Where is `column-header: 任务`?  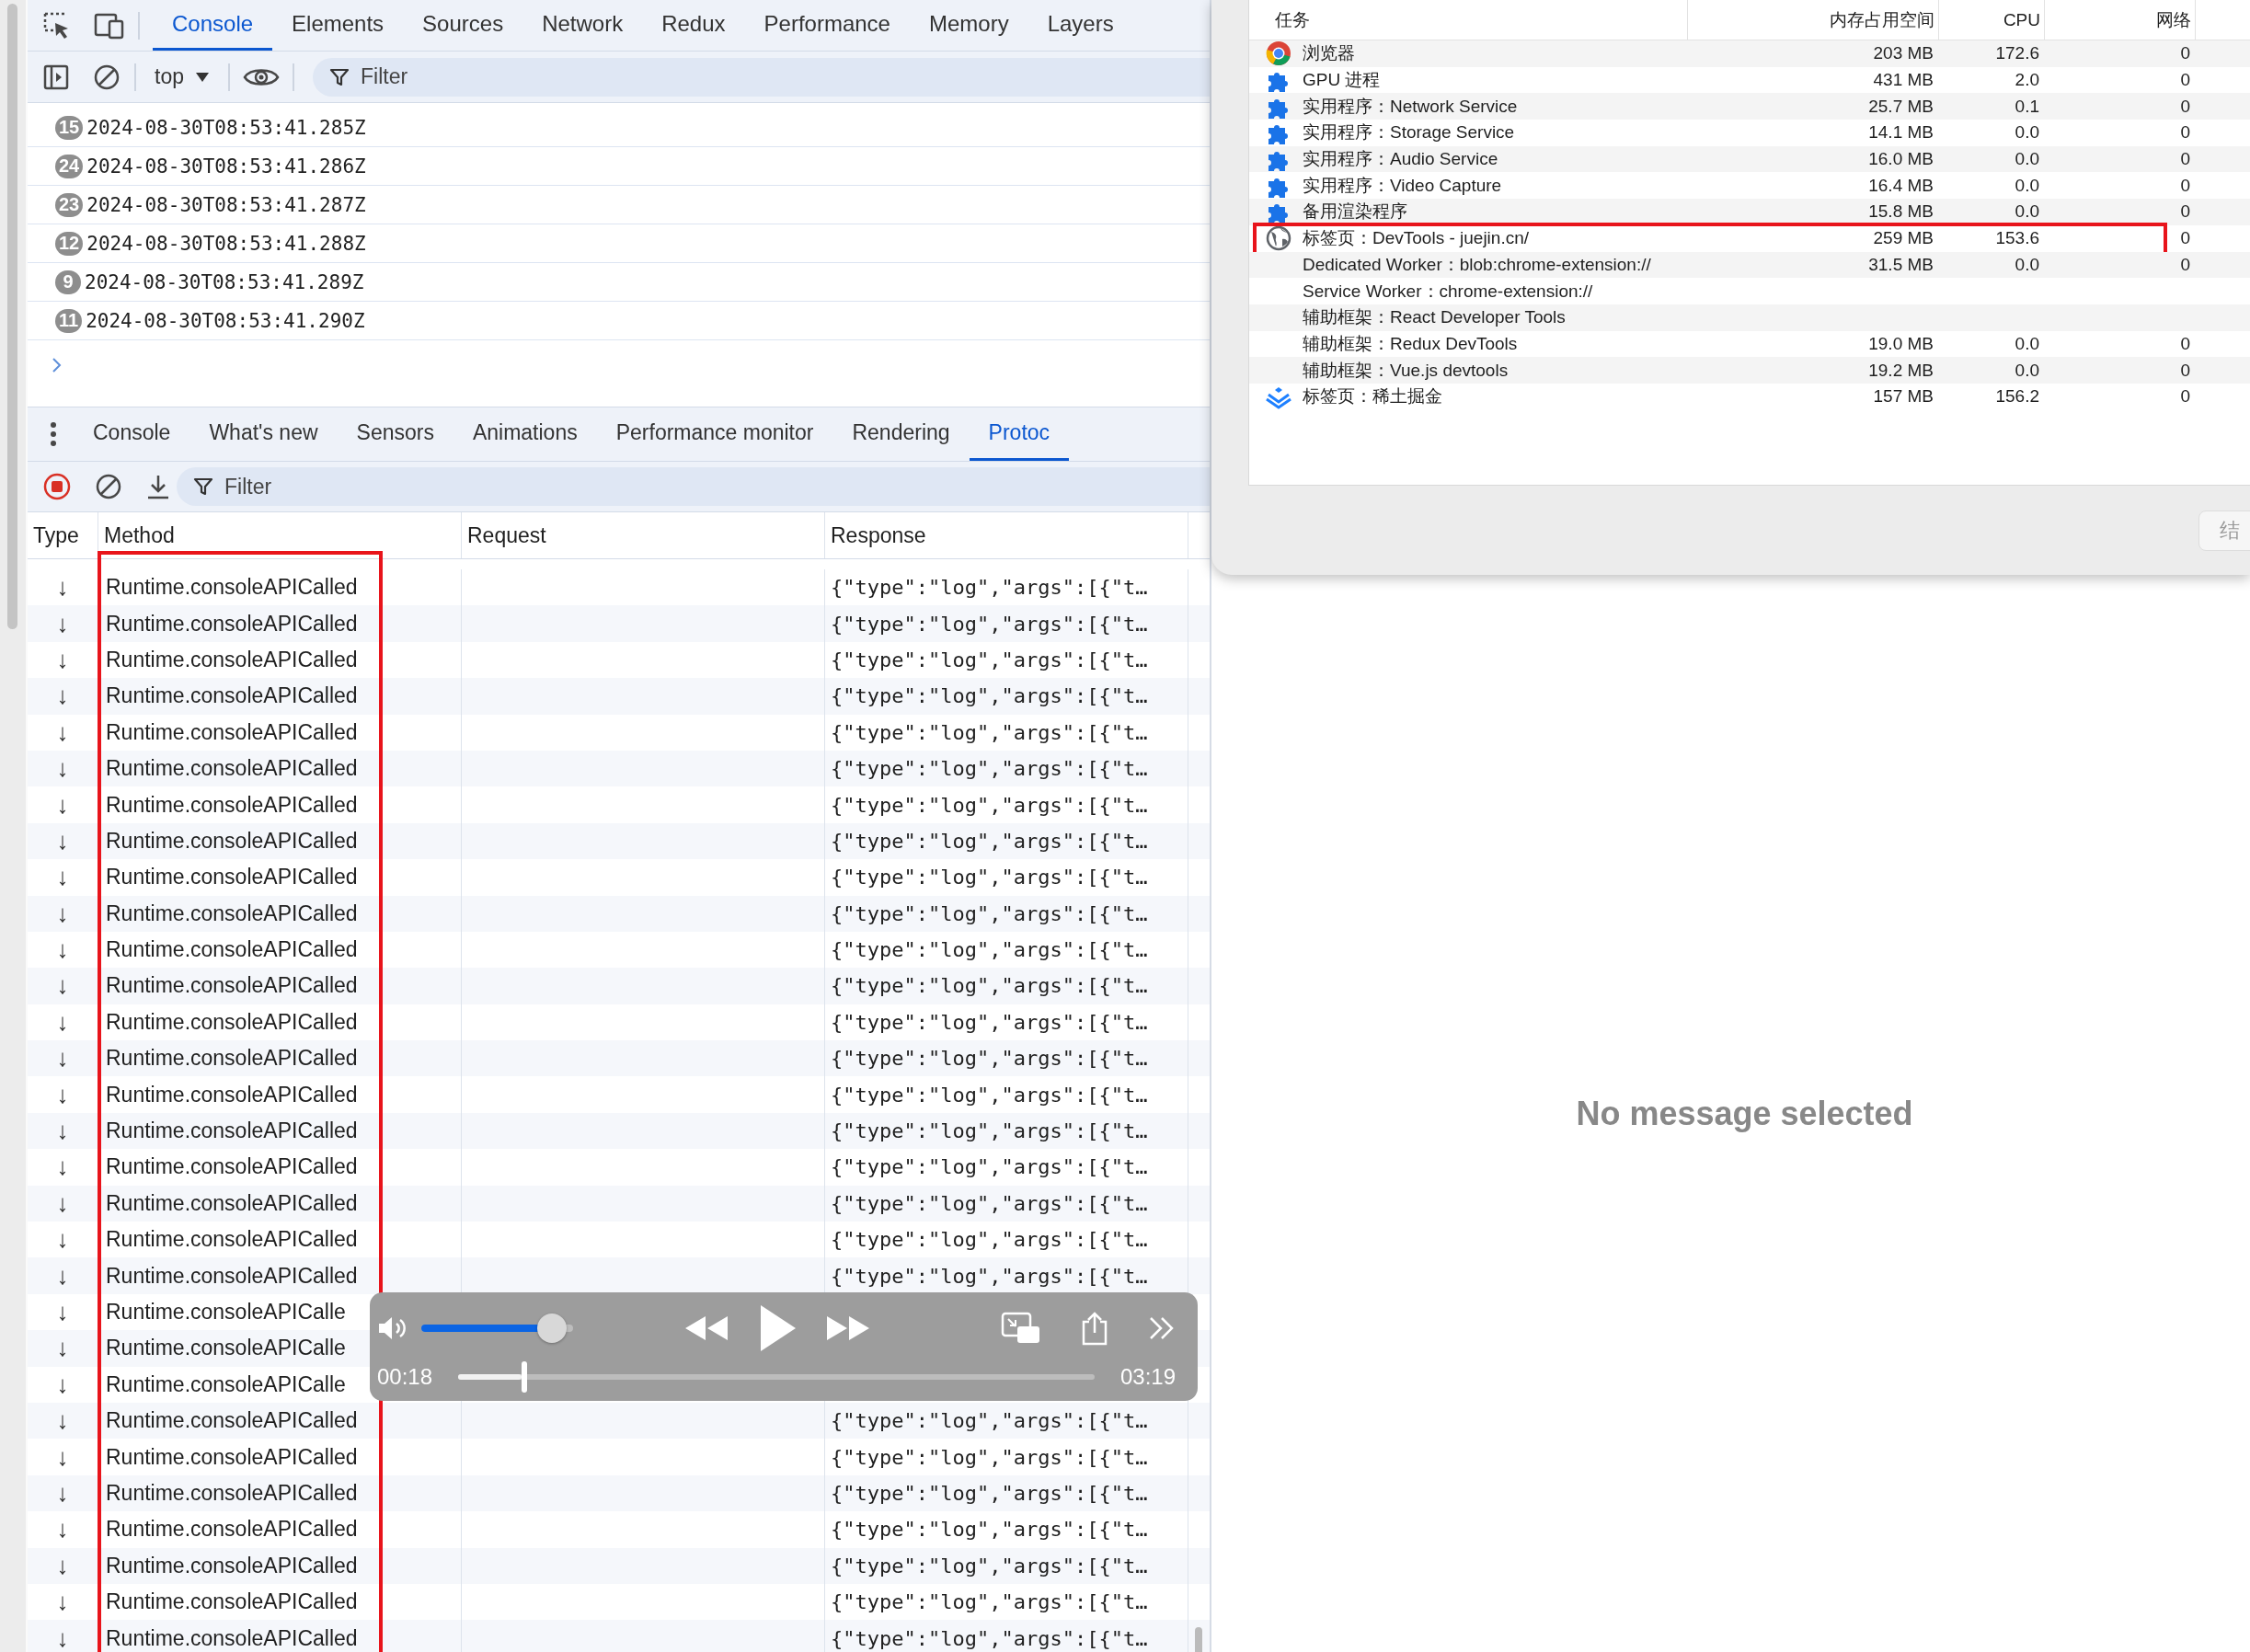 column-header: 任务 is located at coordinates (1468, 20).